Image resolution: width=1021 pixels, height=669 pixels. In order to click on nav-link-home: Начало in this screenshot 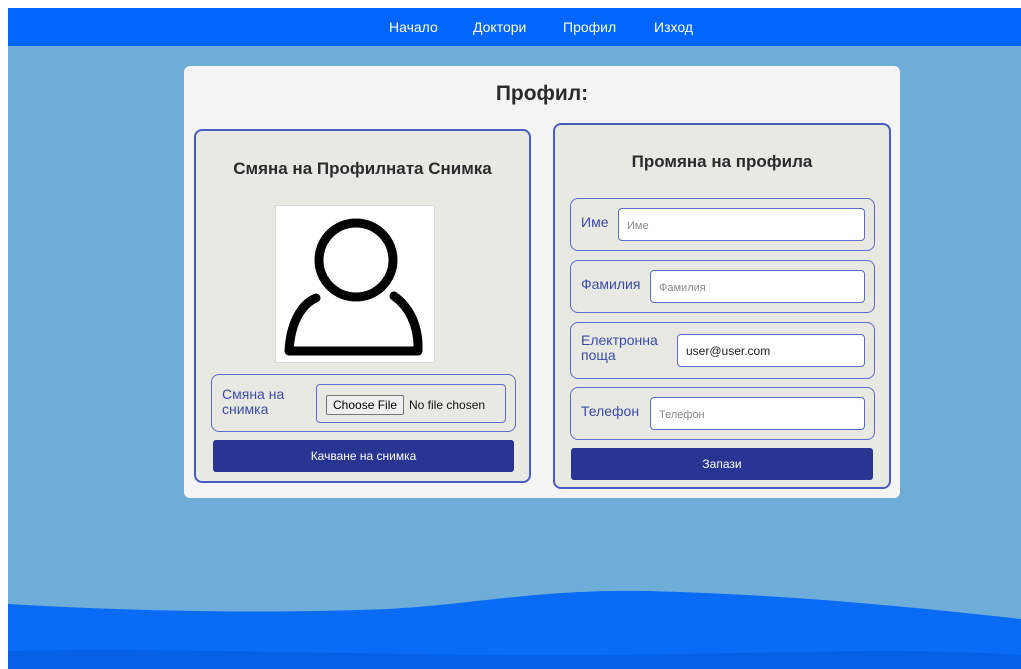, I will do `click(413, 27)`.